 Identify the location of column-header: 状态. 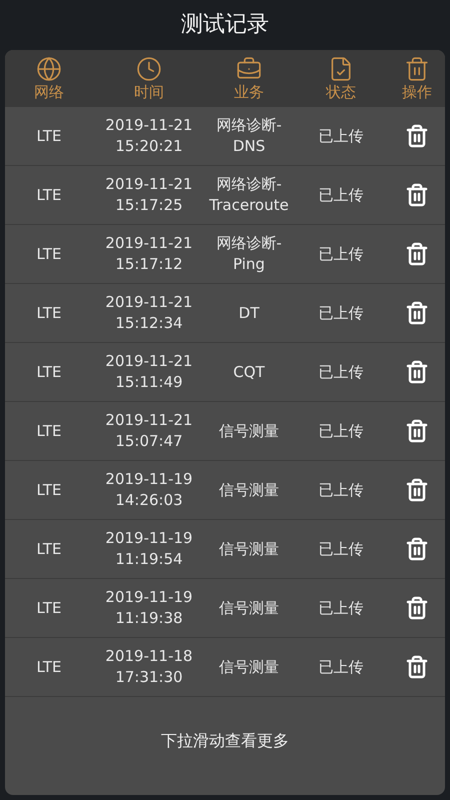
(341, 92).